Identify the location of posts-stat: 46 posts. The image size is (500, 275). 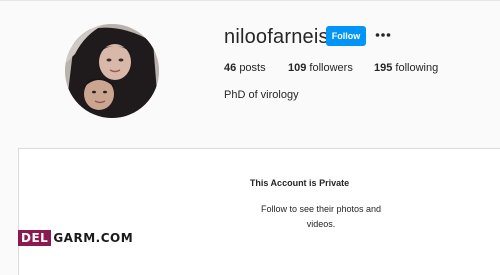
(245, 68).